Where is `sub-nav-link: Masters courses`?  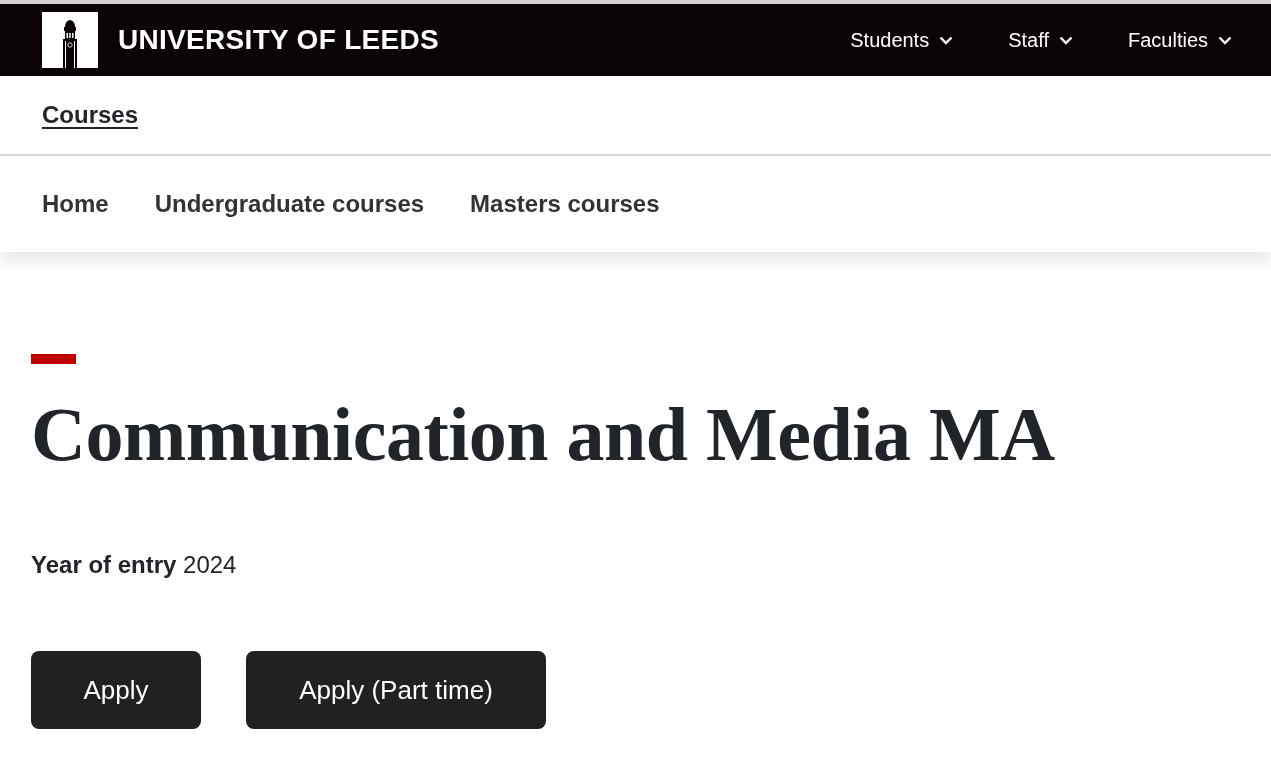
sub-nav-link: Masters courses is located at coordinates (565, 204).